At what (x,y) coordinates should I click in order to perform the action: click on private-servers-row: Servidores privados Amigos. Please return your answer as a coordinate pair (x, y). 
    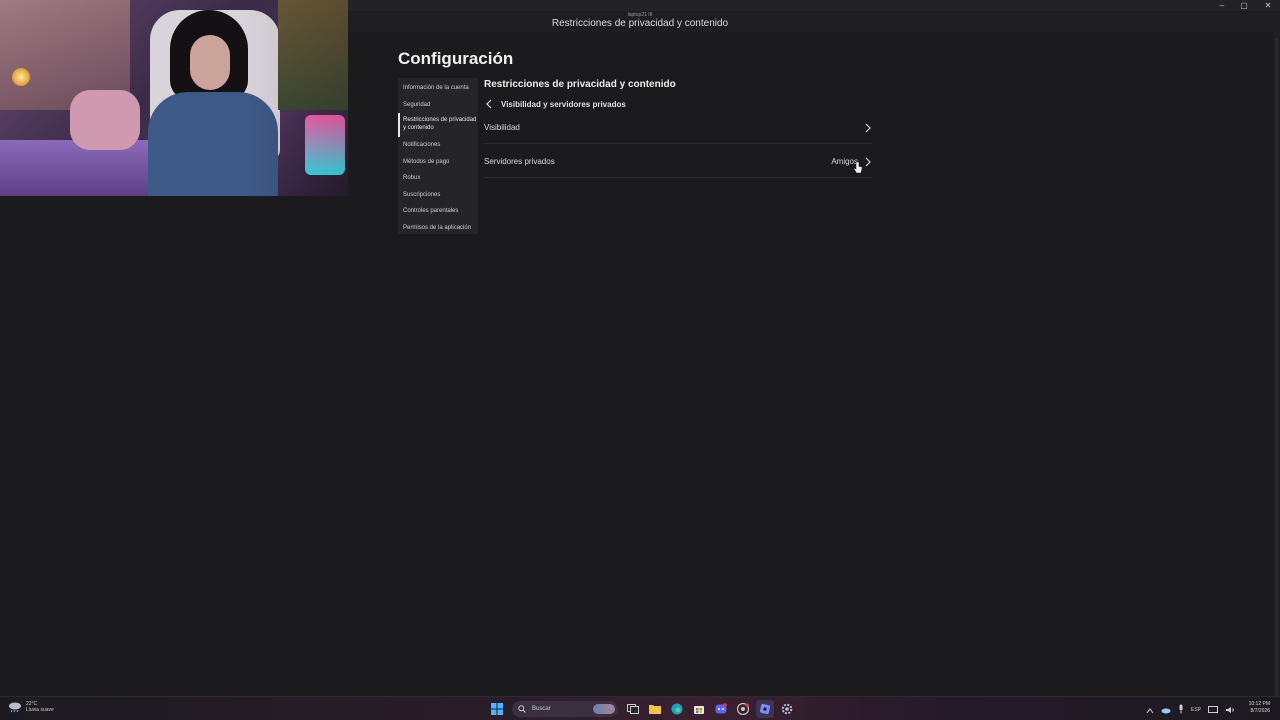
    Looking at the image, I should click on (678, 162).